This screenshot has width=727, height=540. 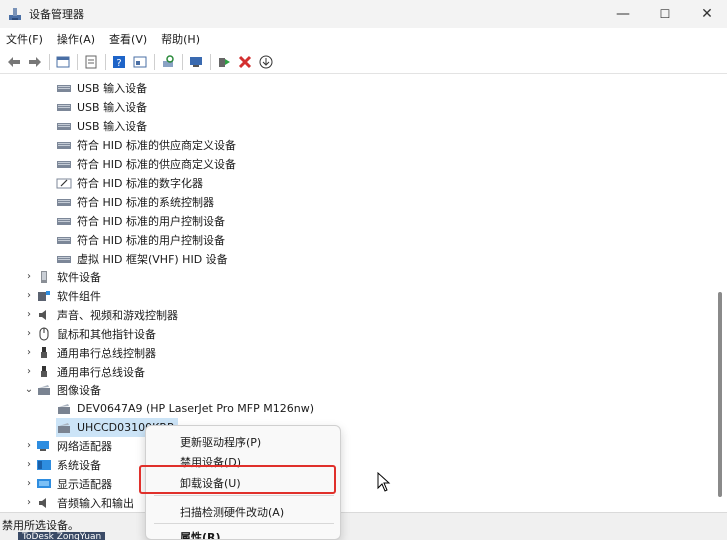 What do you see at coordinates (363, 62) in the screenshot?
I see `toolbar: ?` at bounding box center [363, 62].